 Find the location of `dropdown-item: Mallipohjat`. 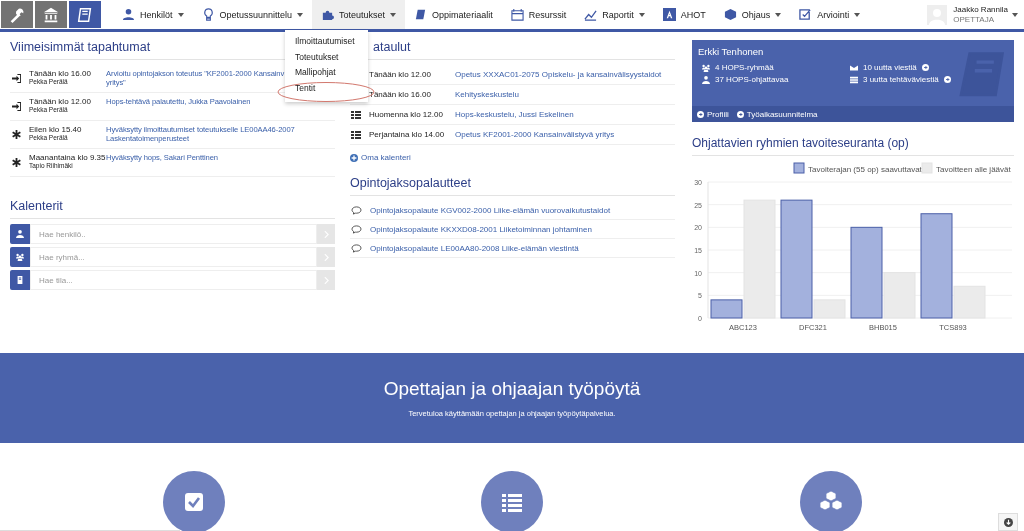

dropdown-item: Mallipohjat is located at coordinates (326, 73).